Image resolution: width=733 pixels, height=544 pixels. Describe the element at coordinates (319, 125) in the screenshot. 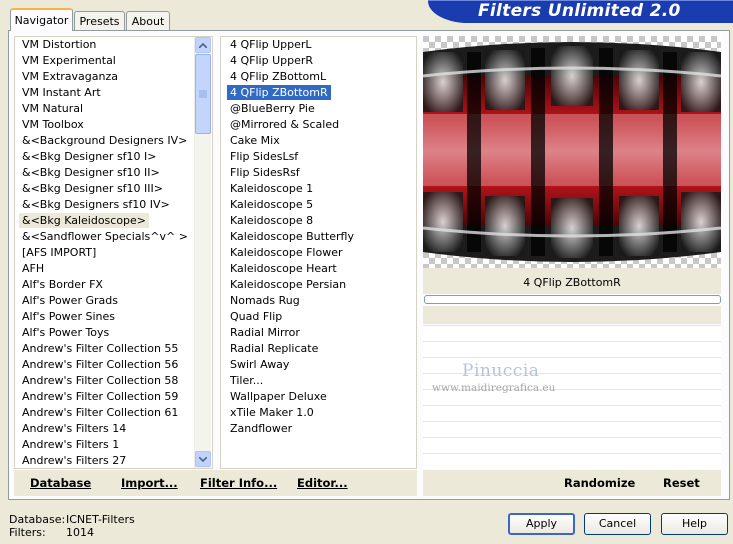

I see `filter-item: @Mirrored & Scaled` at that location.